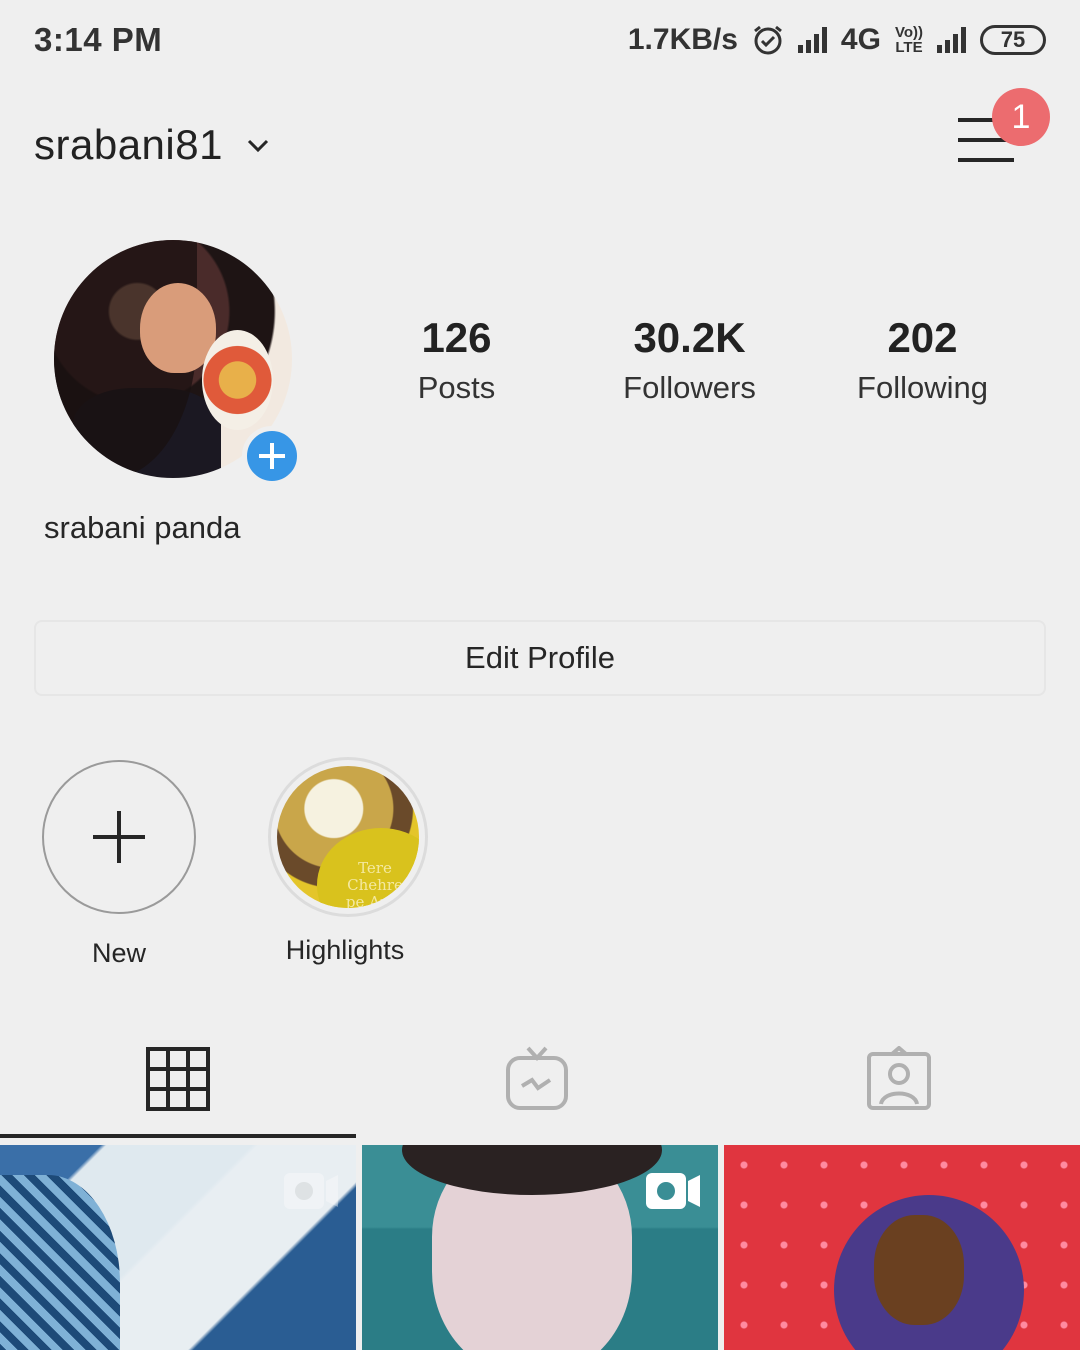 This screenshot has height=1350, width=1080. I want to click on full-name: srabani panda, so click(142, 527).